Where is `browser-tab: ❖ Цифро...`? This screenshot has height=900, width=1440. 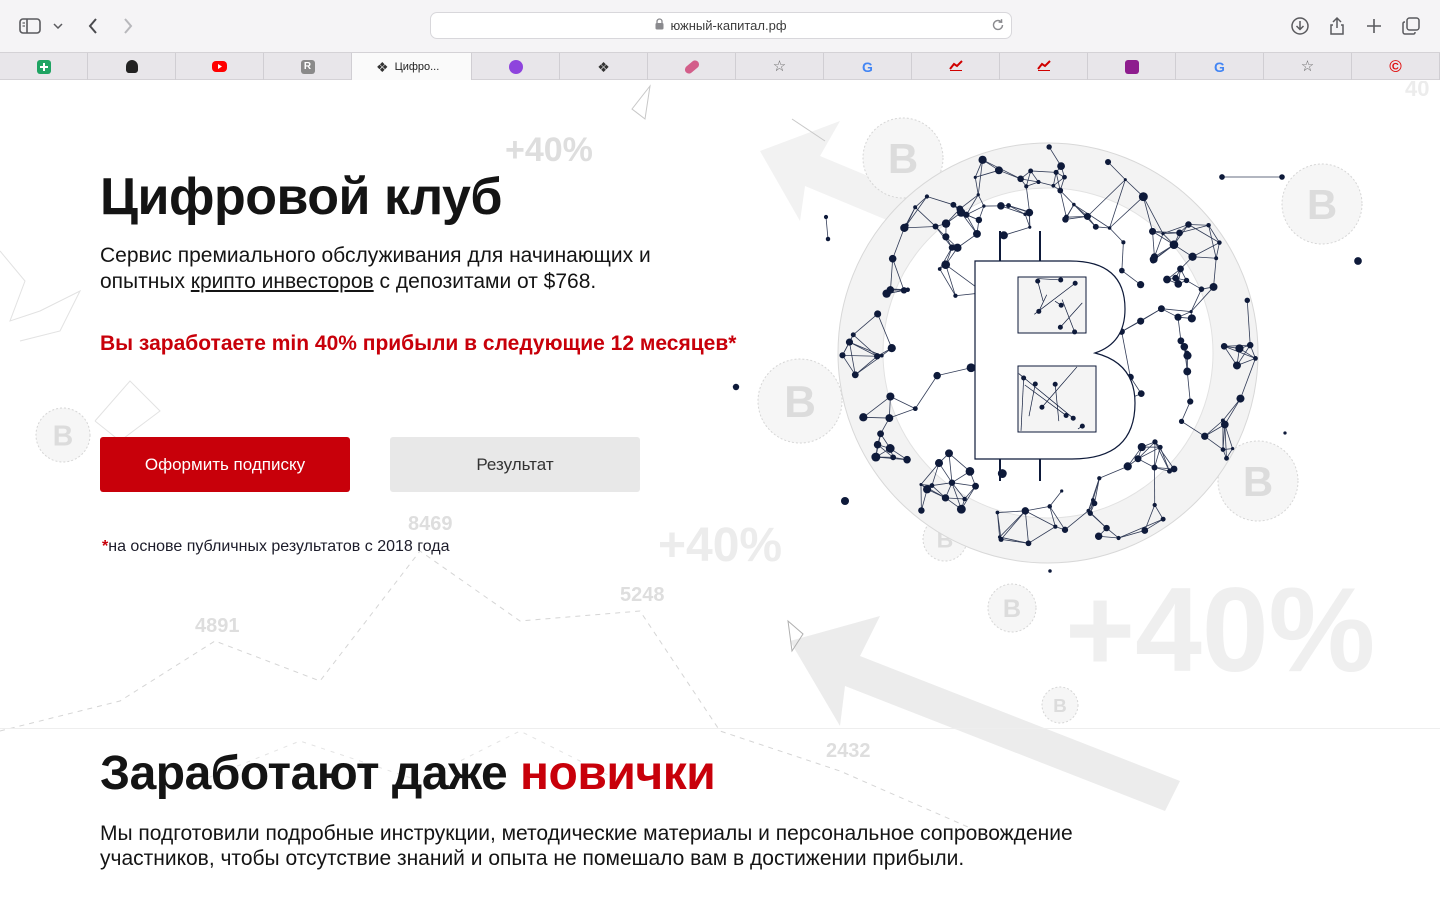
browser-tab: ❖ Цифро... is located at coordinates (412, 66).